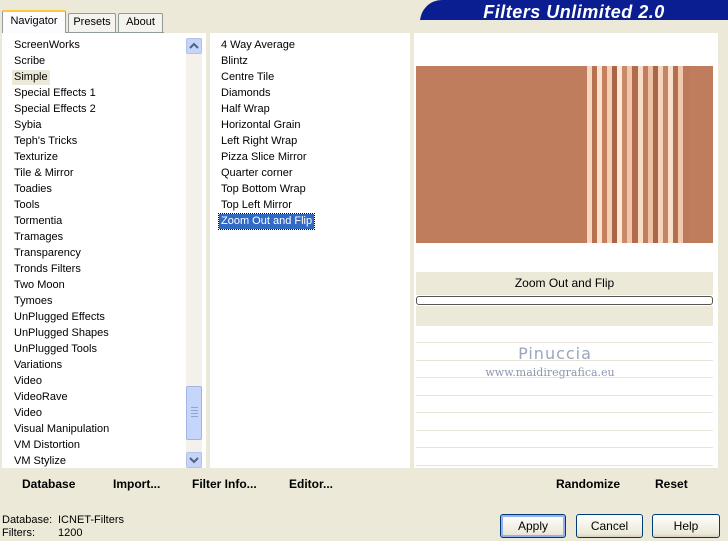 The image size is (728, 541). What do you see at coordinates (33, 301) in the screenshot?
I see `category-item: Tymoes` at bounding box center [33, 301].